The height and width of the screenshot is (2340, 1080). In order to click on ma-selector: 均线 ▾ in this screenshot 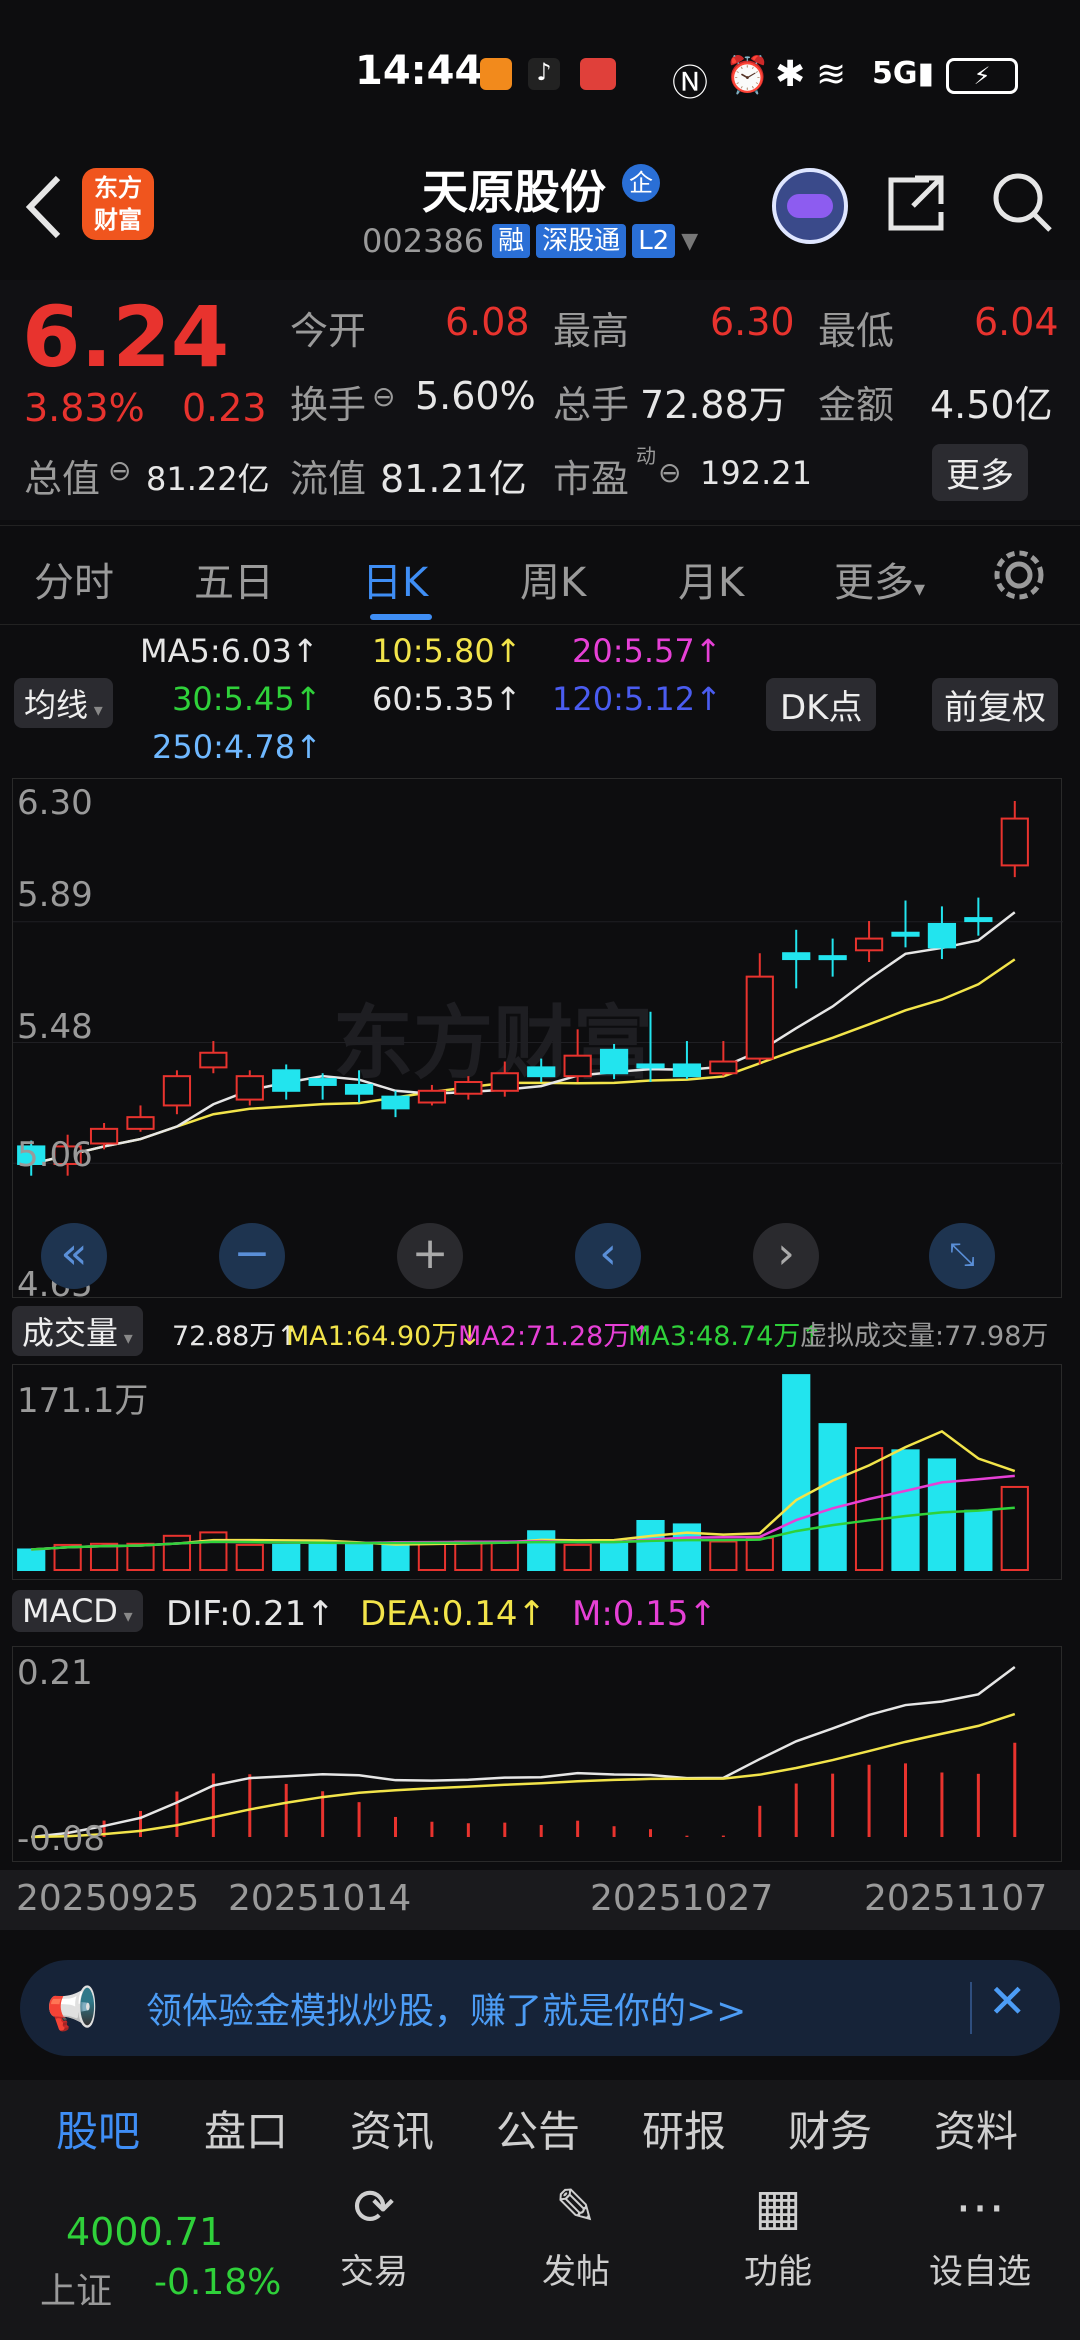, I will do `click(63, 703)`.